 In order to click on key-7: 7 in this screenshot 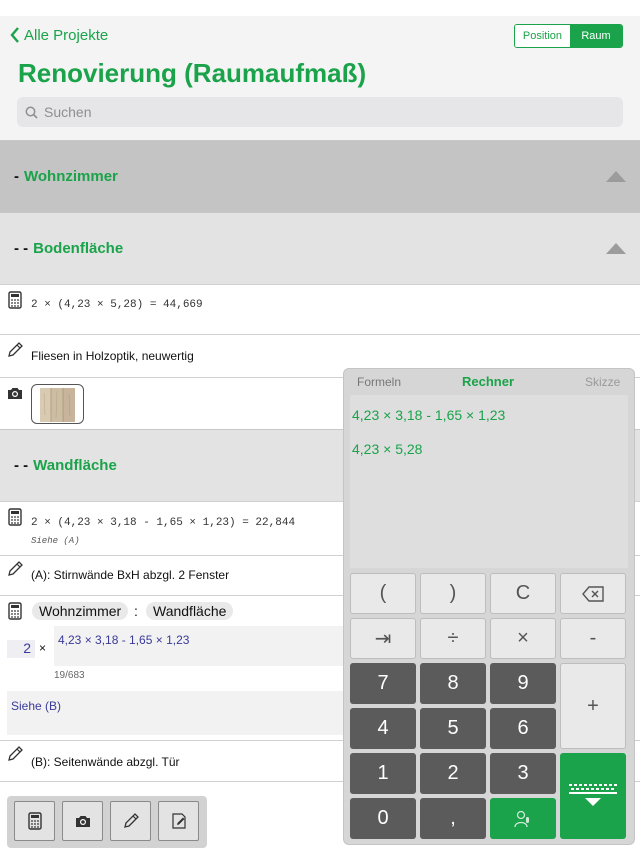, I will do `click(383, 683)`.